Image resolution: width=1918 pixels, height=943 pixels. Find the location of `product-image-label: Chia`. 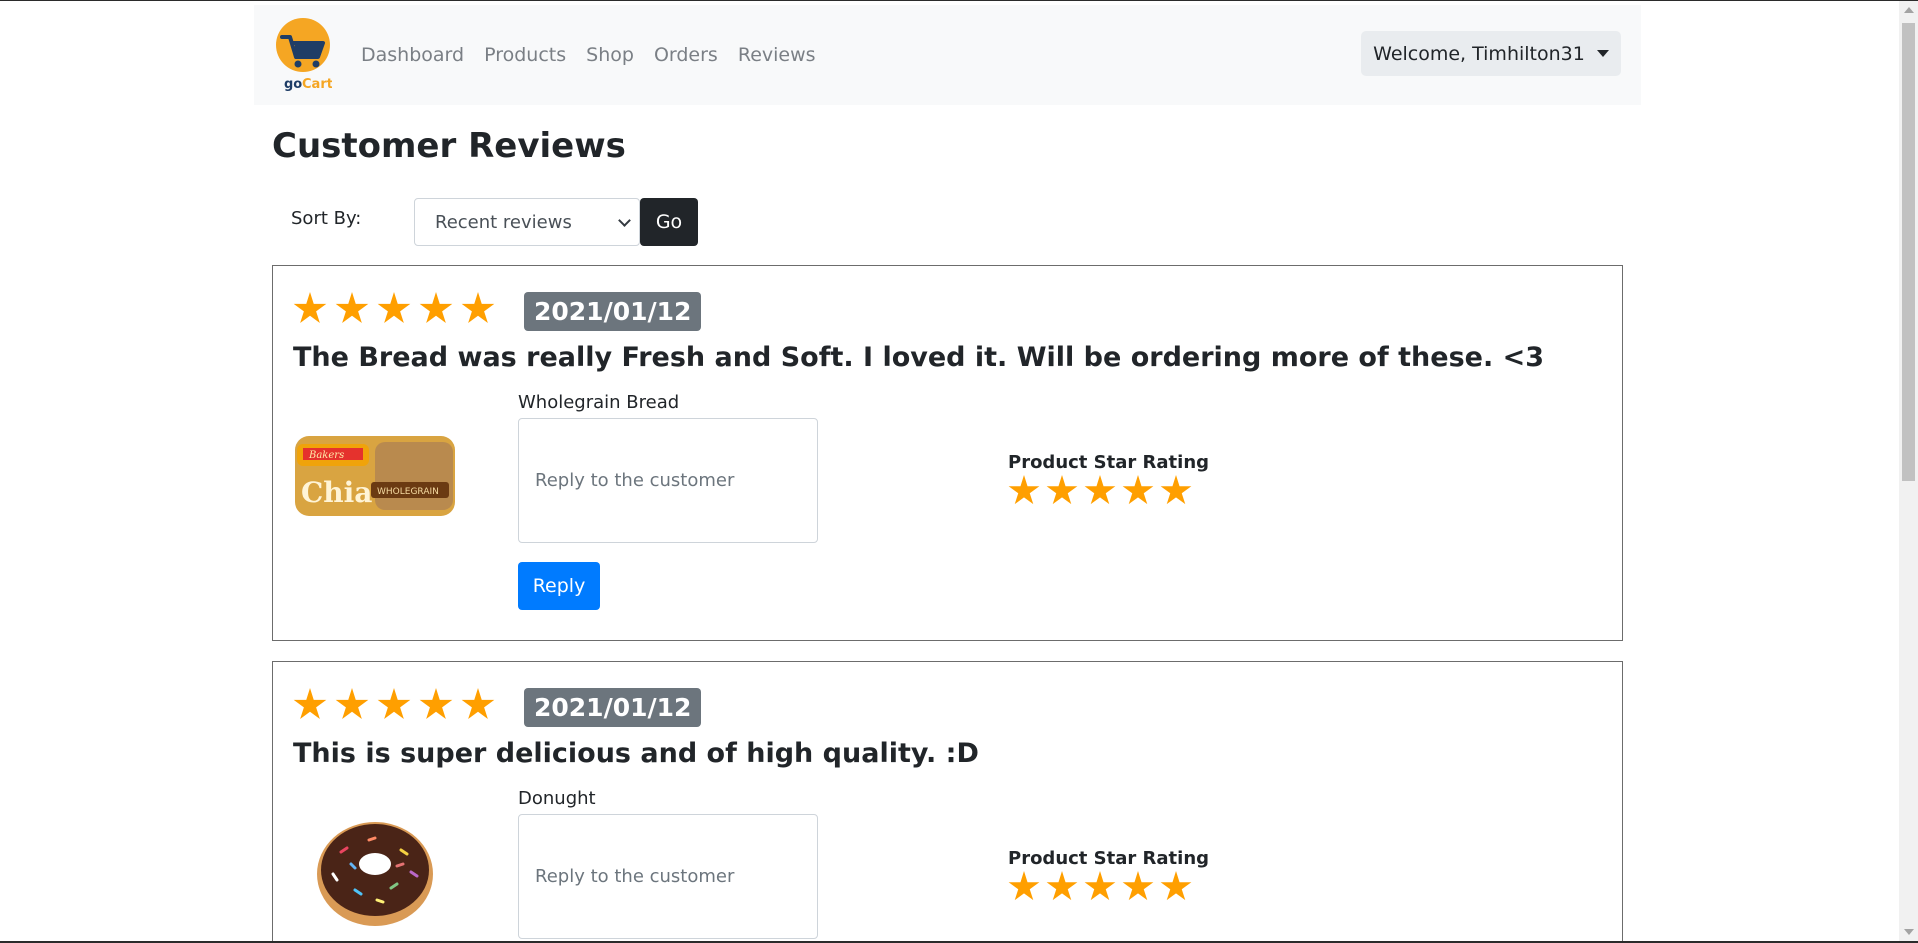

product-image-label: Chia is located at coordinates (336, 492).